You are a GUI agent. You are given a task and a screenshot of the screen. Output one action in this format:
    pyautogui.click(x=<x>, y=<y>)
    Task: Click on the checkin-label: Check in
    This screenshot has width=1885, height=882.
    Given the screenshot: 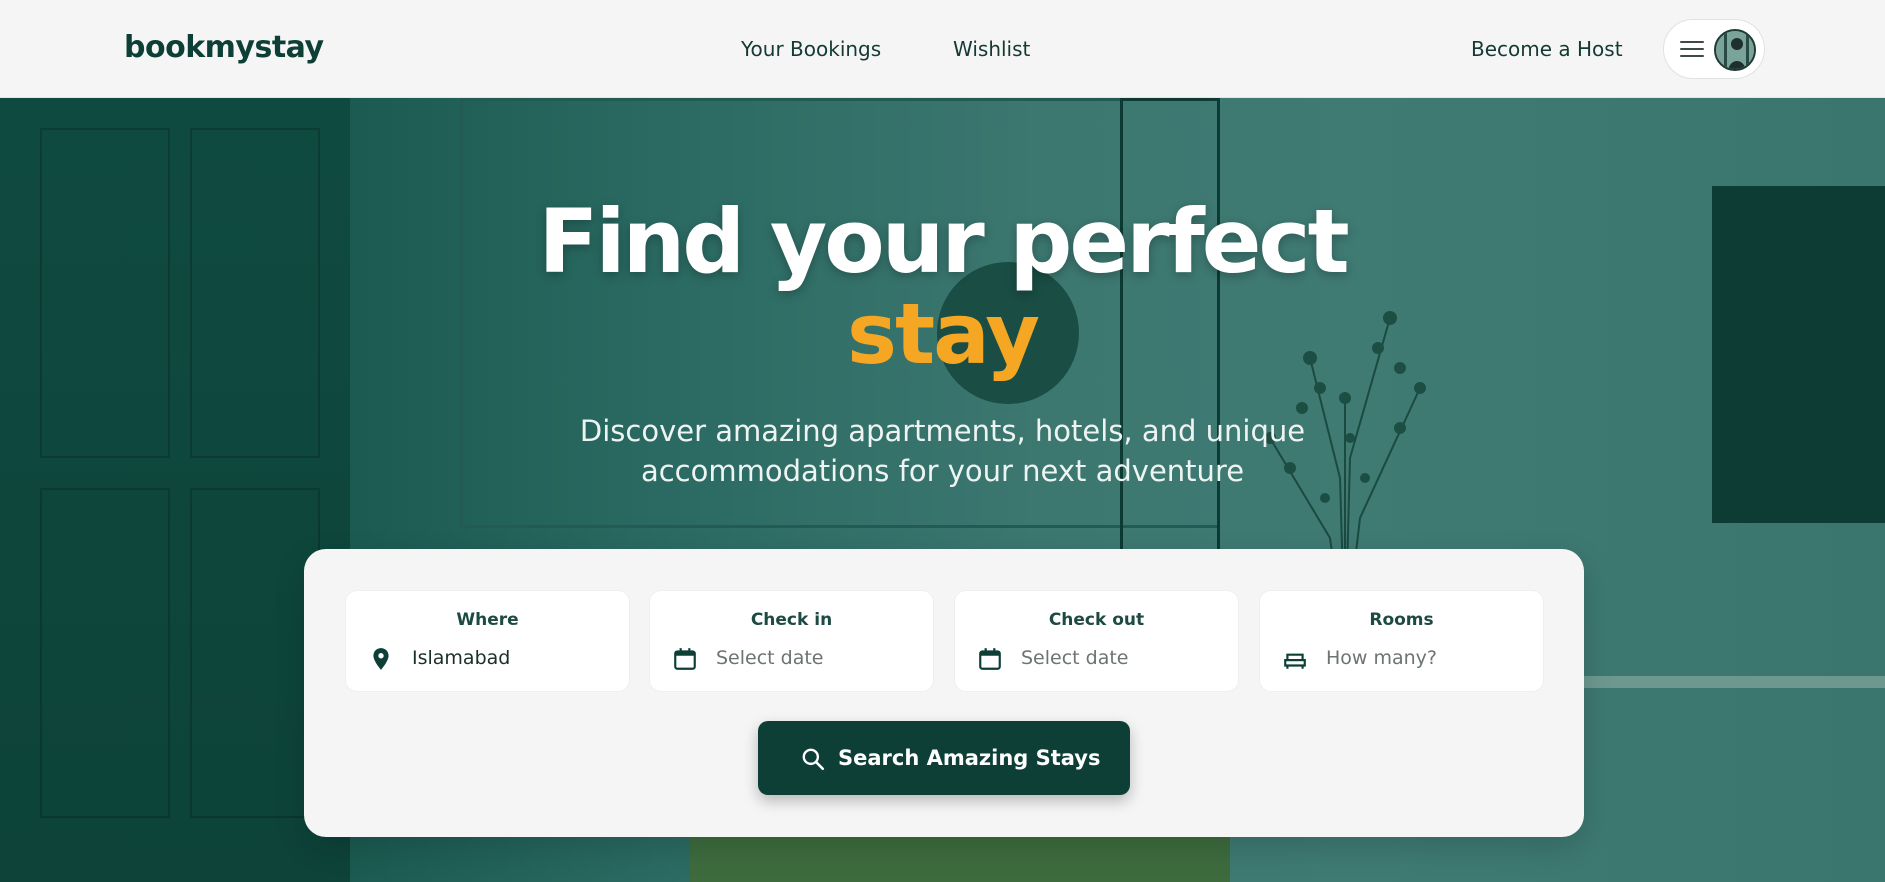 What is the action you would take?
    pyautogui.click(x=791, y=620)
    